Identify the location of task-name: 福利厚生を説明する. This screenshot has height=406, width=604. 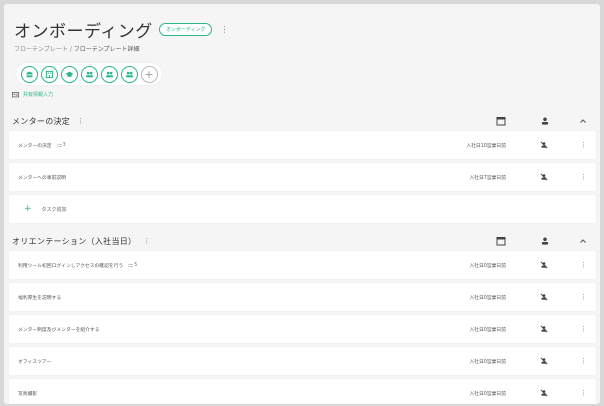
(40, 298).